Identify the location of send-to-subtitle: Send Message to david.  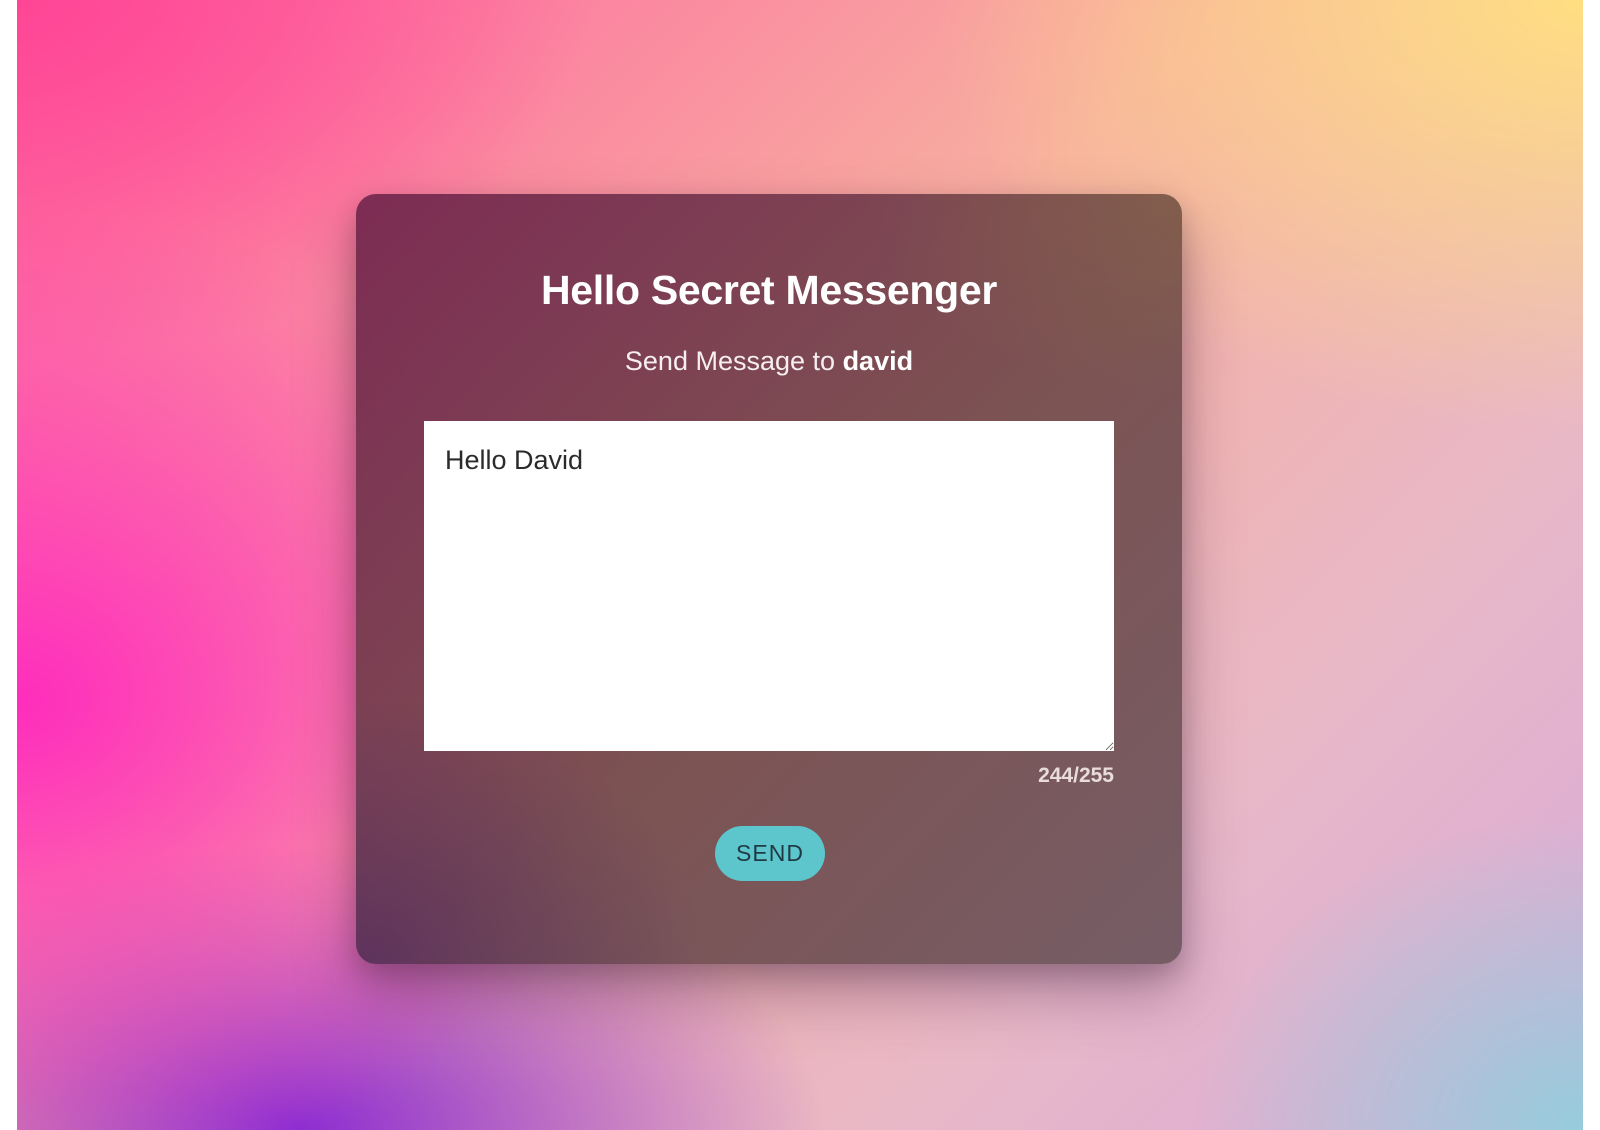
(769, 361).